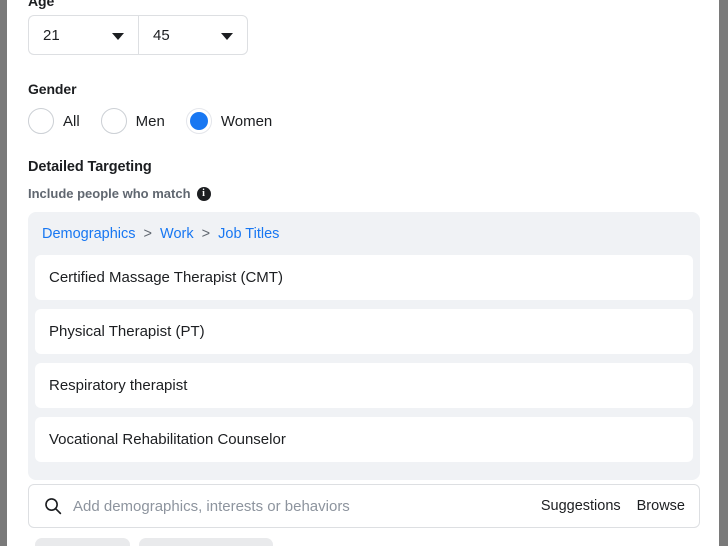 Image resolution: width=728 pixels, height=546 pixels. I want to click on detailed-targeting-subtitle: Include people who match i, so click(119, 193).